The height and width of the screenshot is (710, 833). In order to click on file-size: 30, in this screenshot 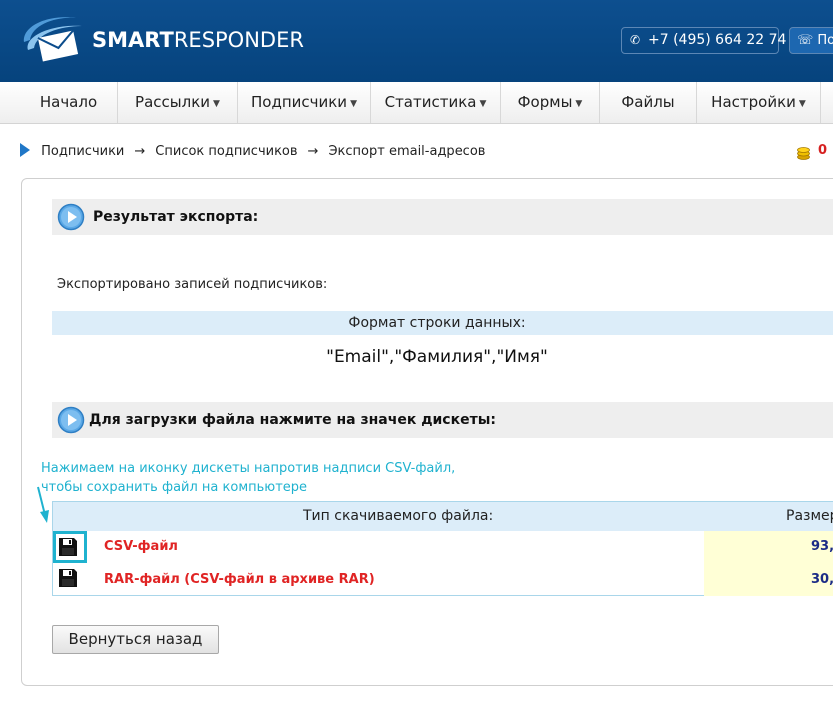, I will do `click(822, 579)`.